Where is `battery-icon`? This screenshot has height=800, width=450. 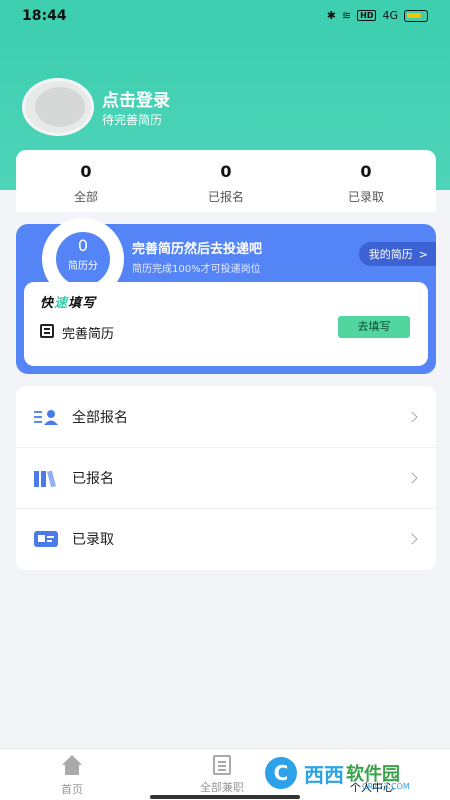 battery-icon is located at coordinates (416, 15).